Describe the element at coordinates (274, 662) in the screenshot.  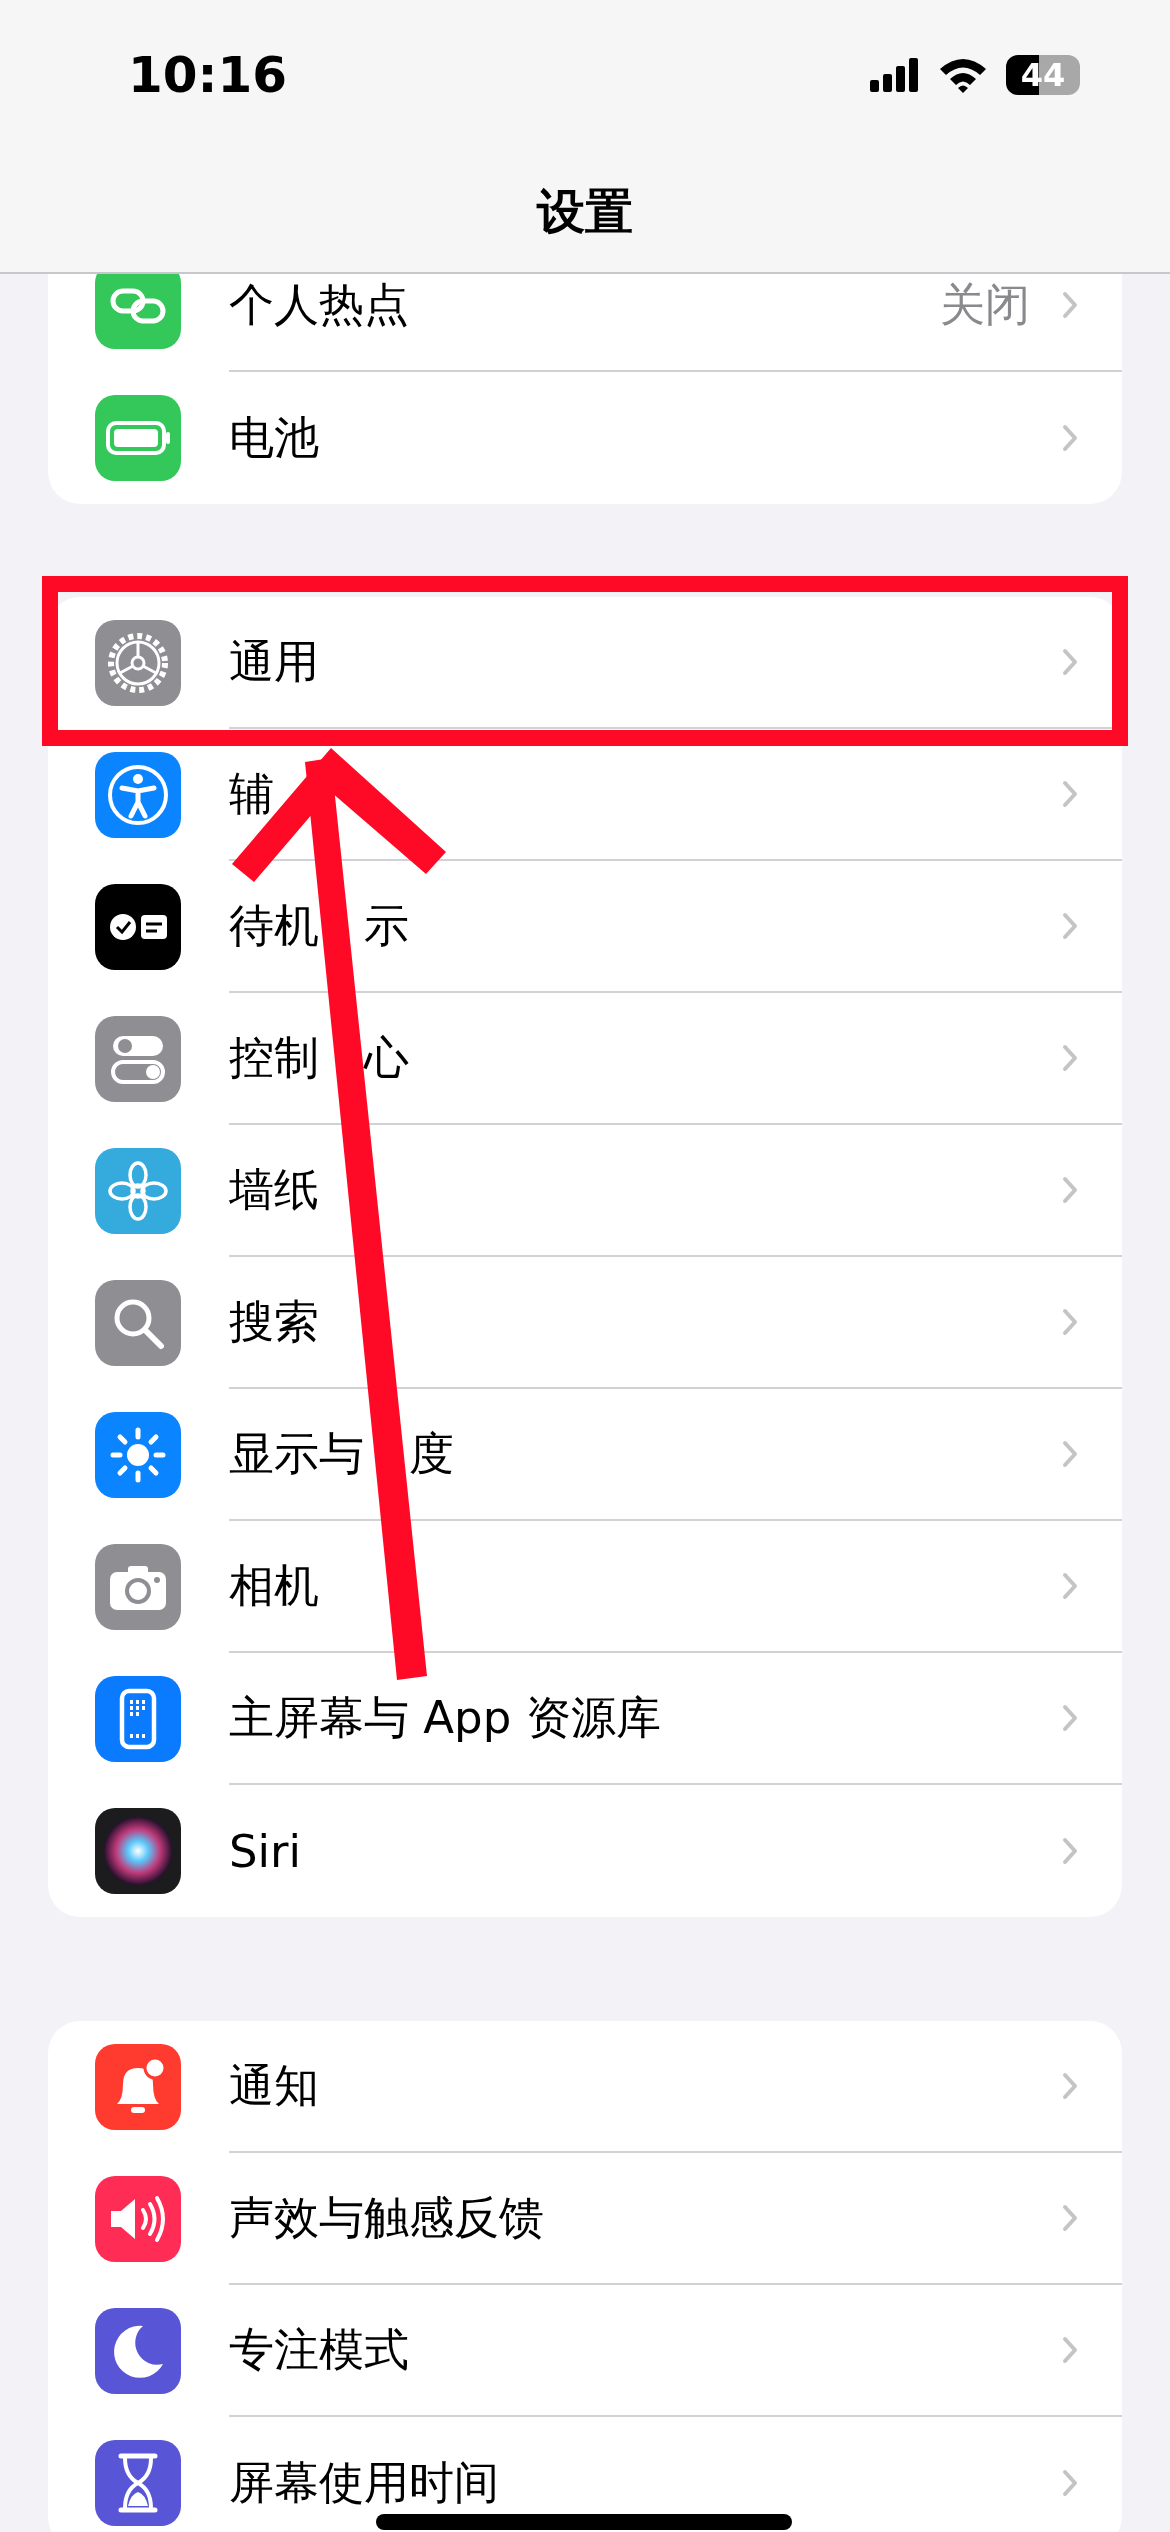
I see `setting-label: 通用` at that location.